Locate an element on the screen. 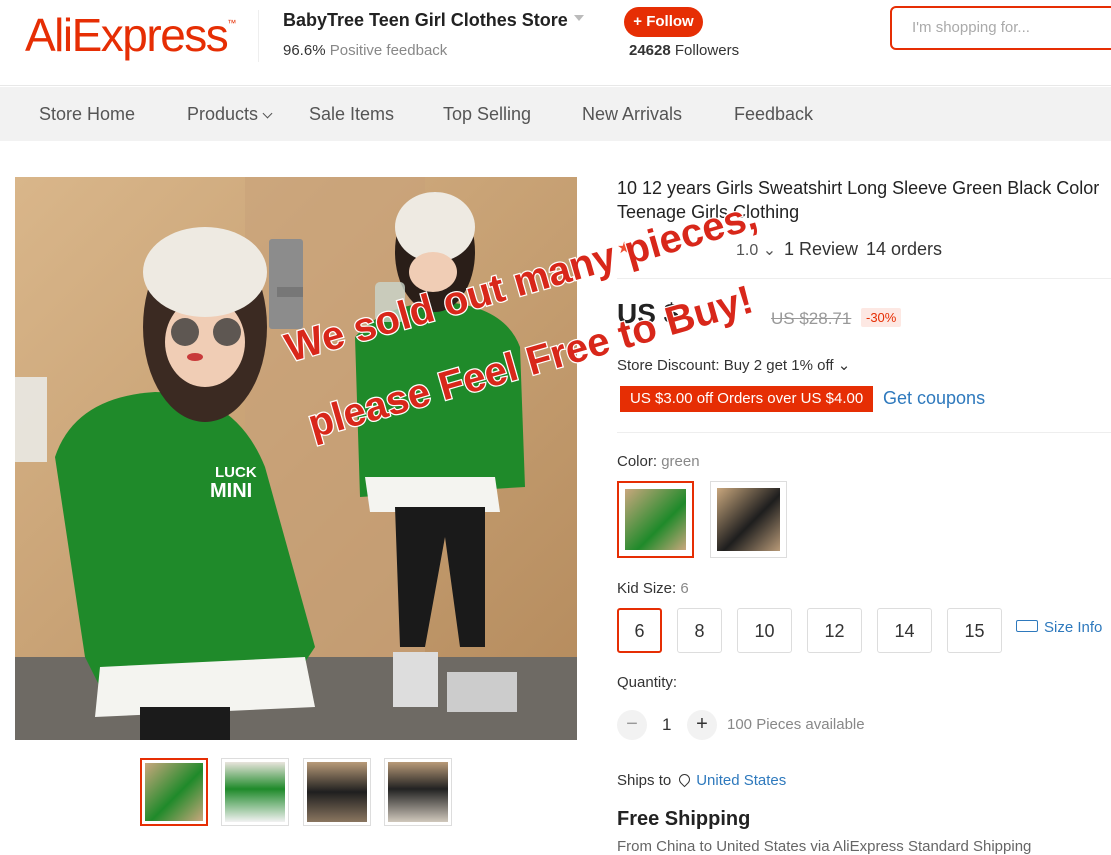  ships-to-country: United States is located at coordinates (741, 780).